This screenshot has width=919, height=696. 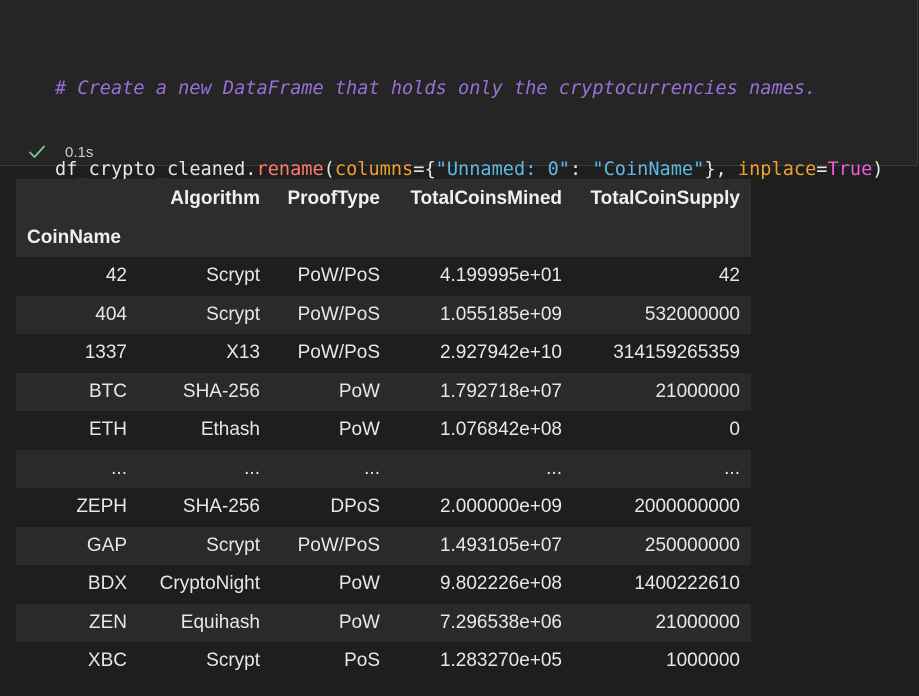 What do you see at coordinates (486, 198) in the screenshot?
I see `column-header: TotalCoinsMined` at bounding box center [486, 198].